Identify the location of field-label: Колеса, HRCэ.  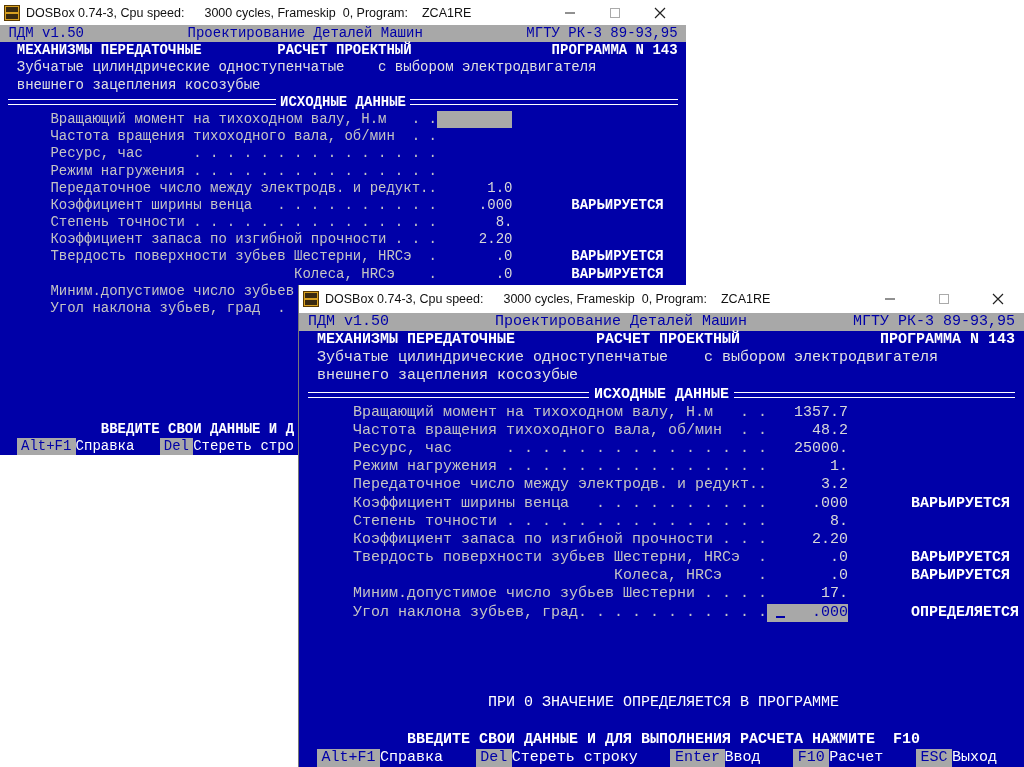
(344, 274).